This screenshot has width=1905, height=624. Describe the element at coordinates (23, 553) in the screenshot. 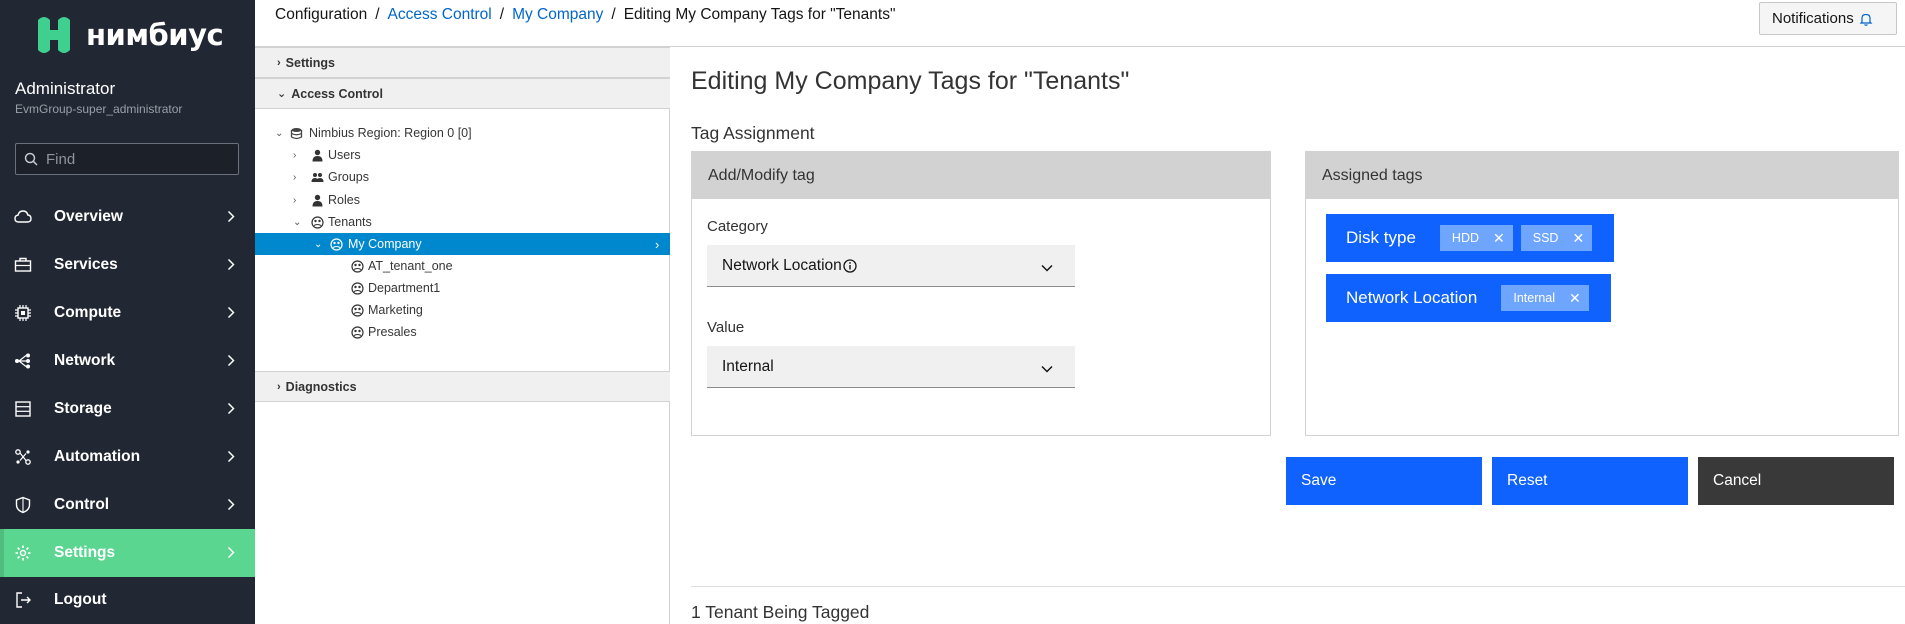

I see `gear-icon` at that location.